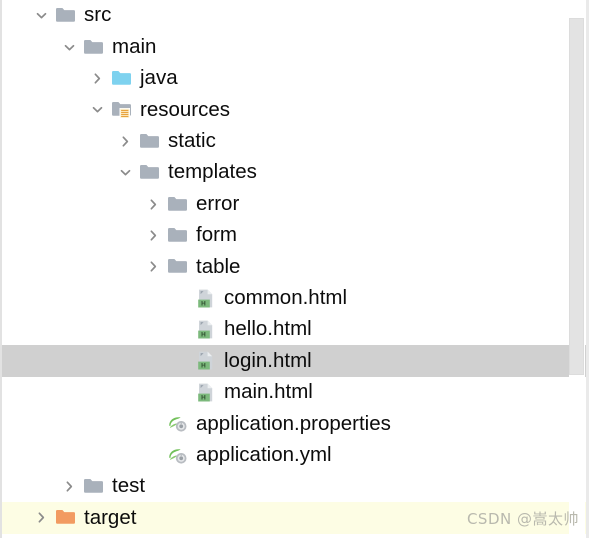 This screenshot has width=589, height=538. Describe the element at coordinates (121, 78) in the screenshot. I see `folder-source-blue-icon` at that location.